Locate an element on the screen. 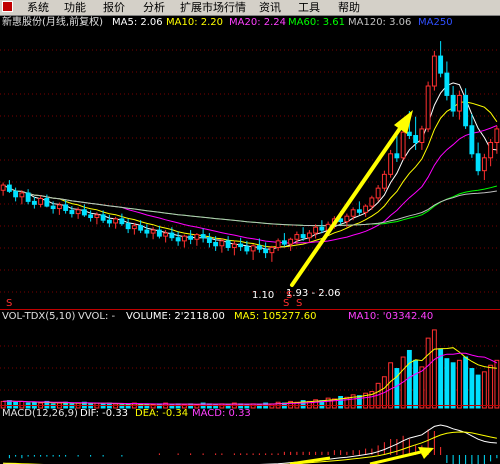 Image resolution: width=500 pixels, height=464 pixels. menu-help: 帮助 is located at coordinates (349, 7).